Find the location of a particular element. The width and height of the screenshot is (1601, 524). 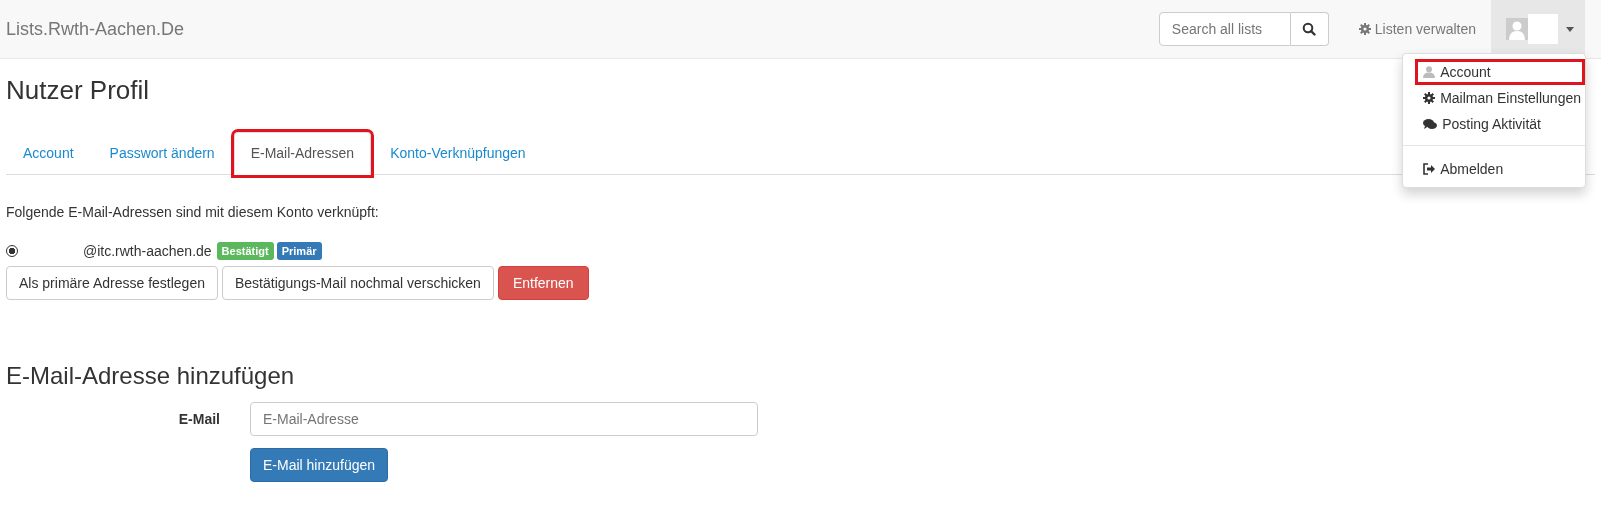

tab: Account is located at coordinates (48, 153).